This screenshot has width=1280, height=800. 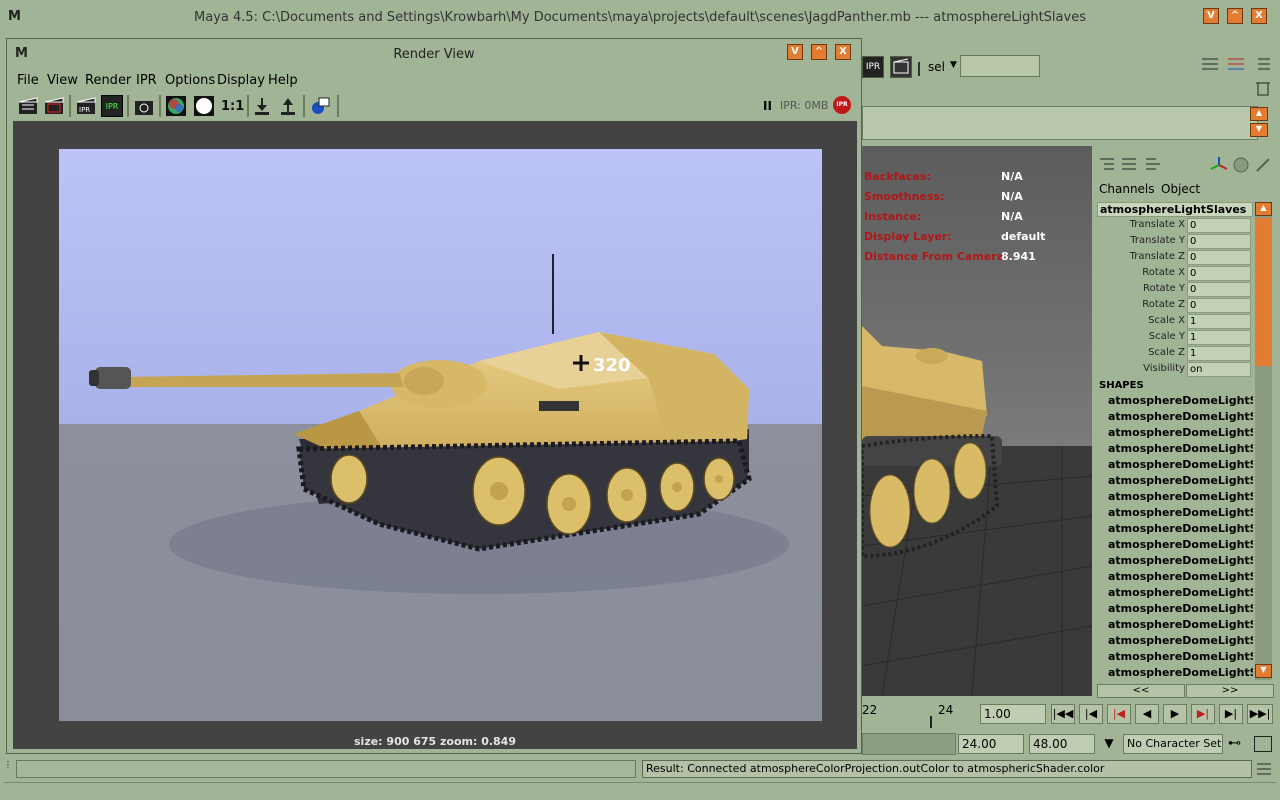 I want to click on time-slider: 22 24, so click(x=909, y=715).